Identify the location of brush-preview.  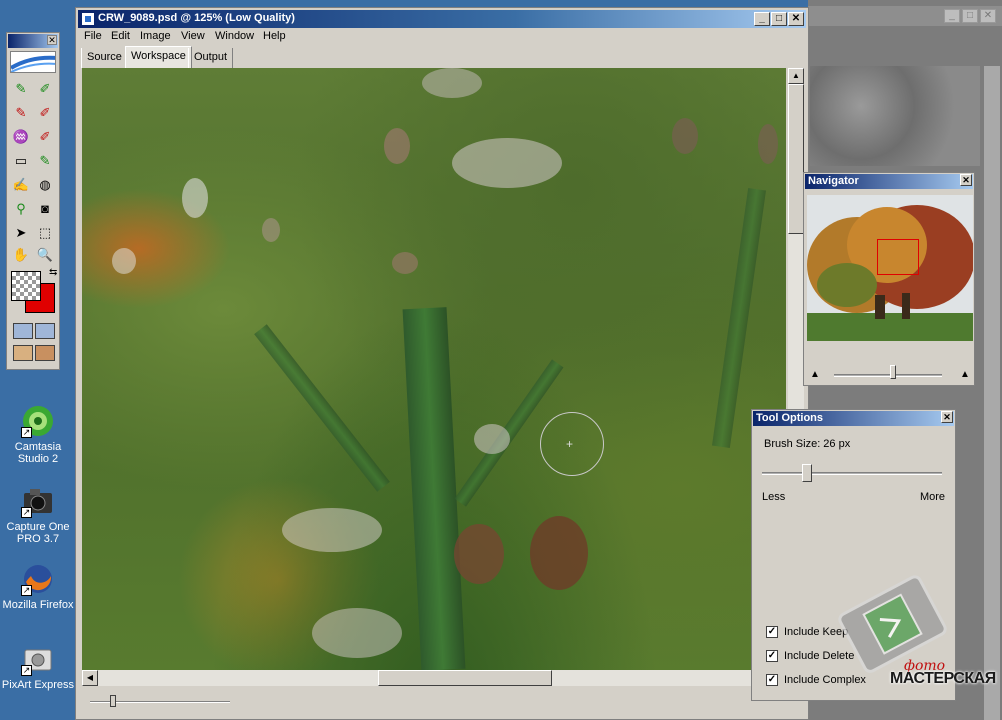
(33, 62).